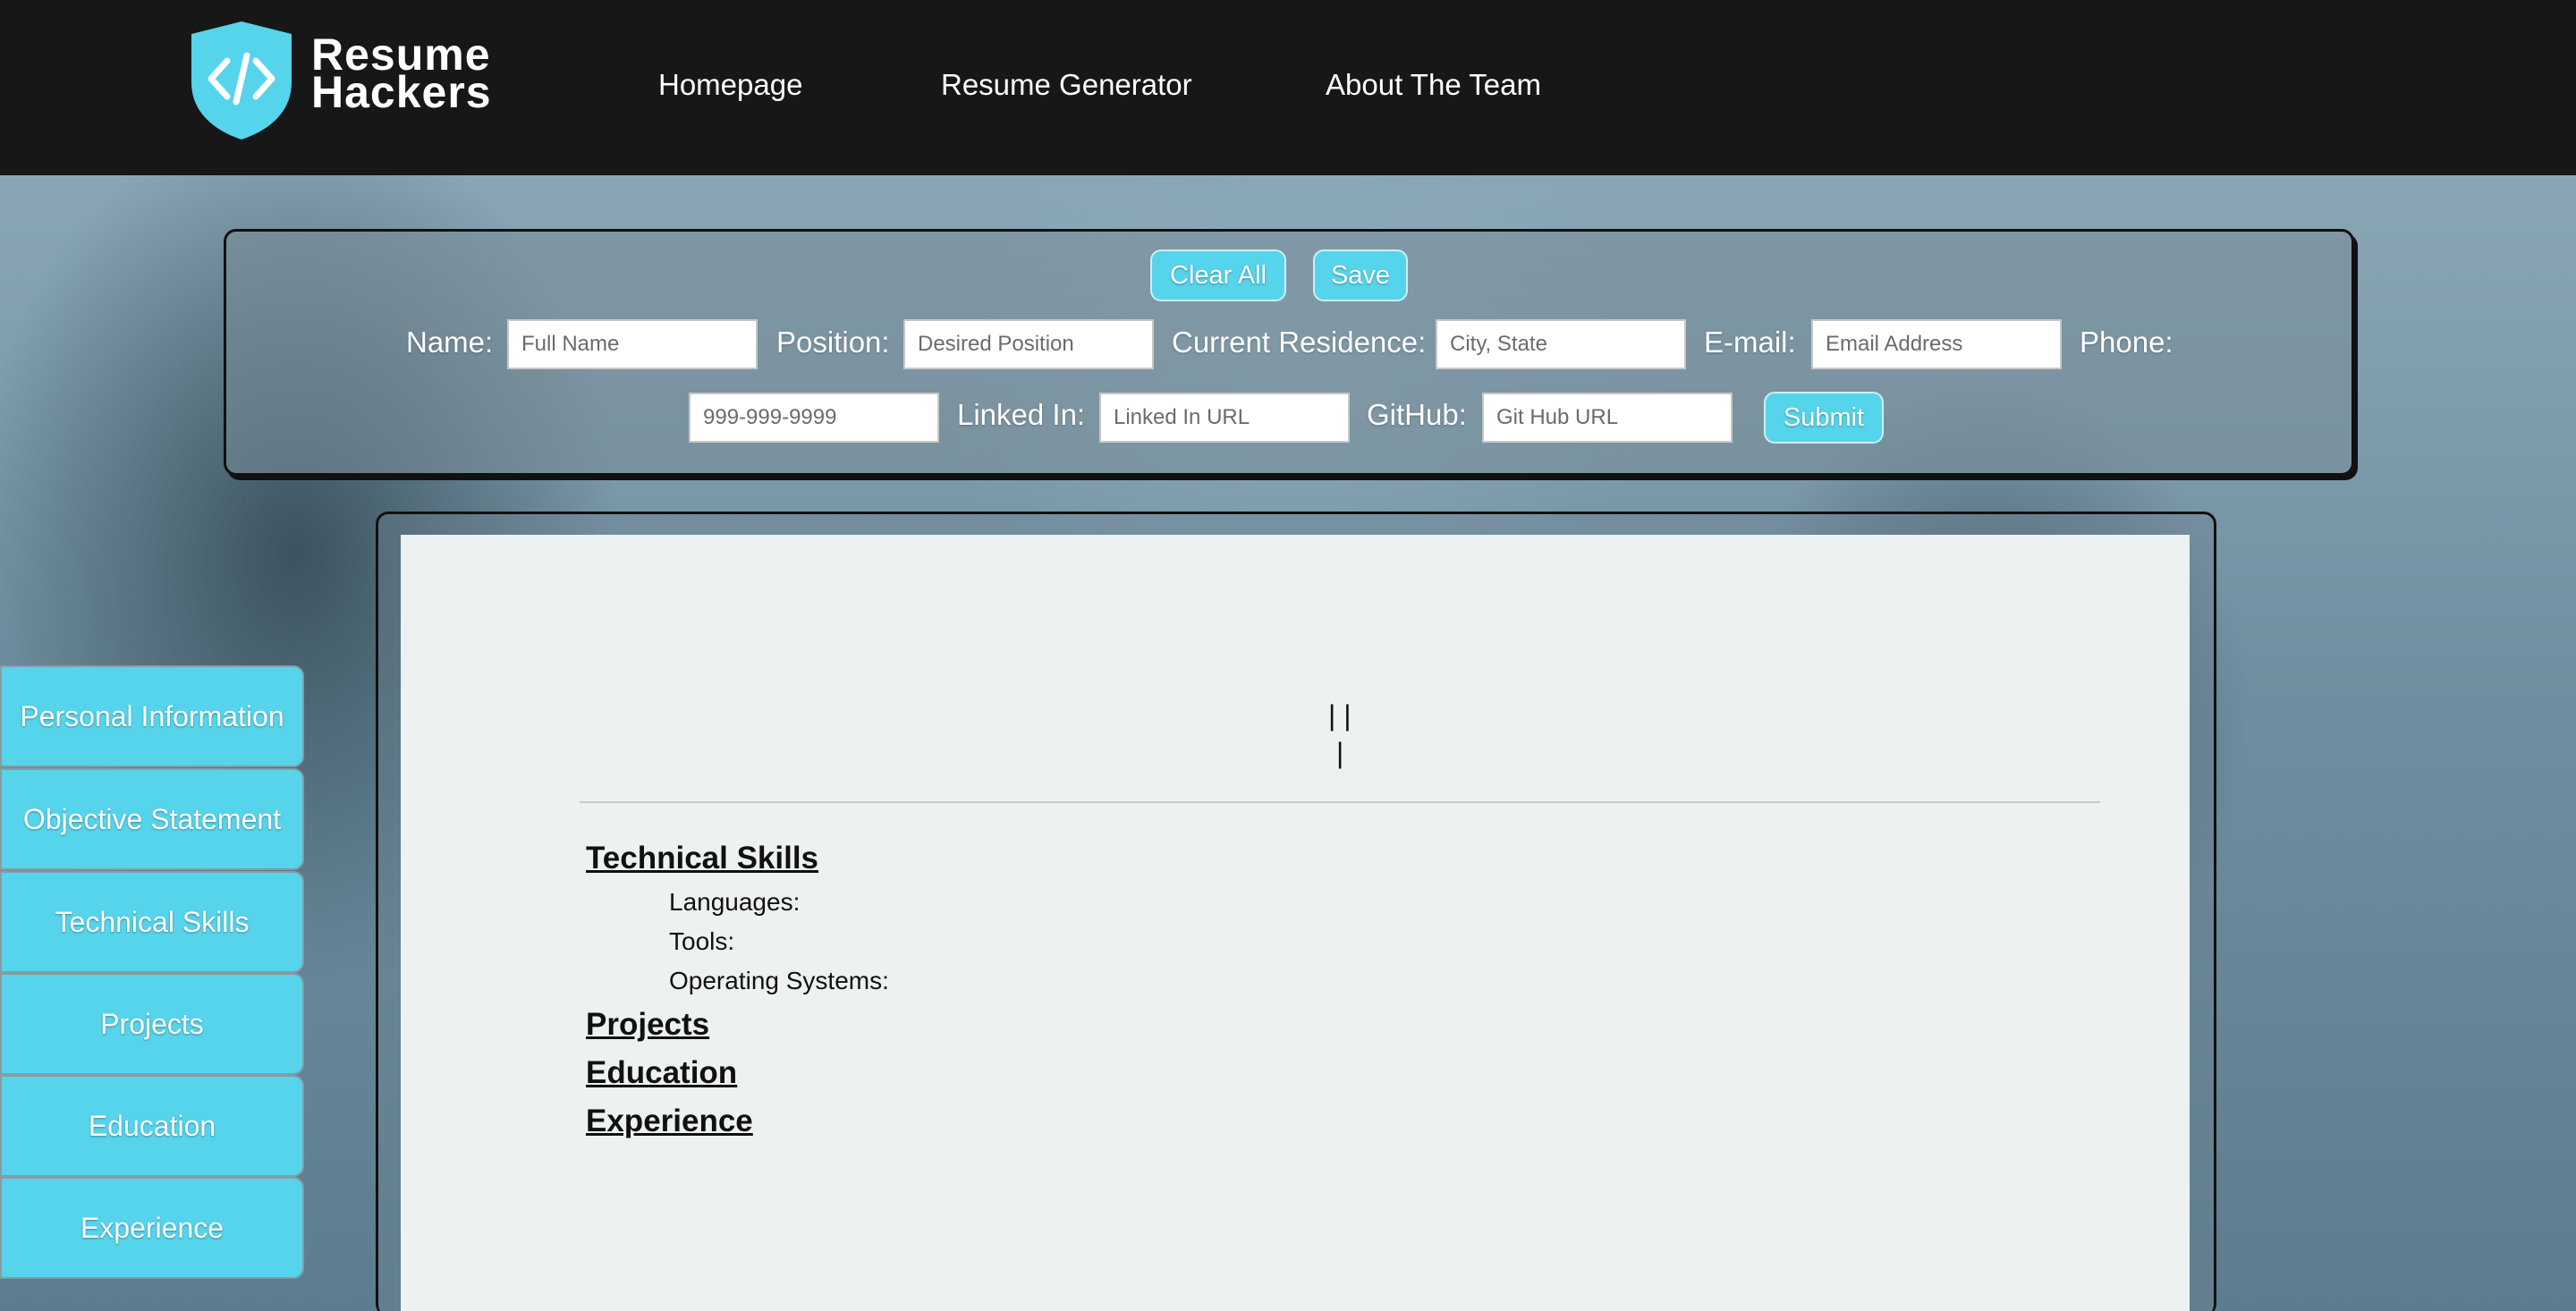  Describe the element at coordinates (1340, 802) in the screenshot. I see `resume-divider` at that location.